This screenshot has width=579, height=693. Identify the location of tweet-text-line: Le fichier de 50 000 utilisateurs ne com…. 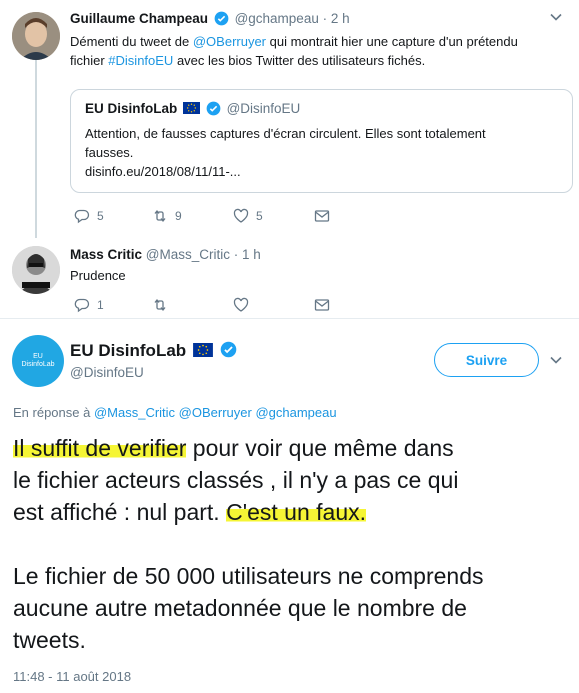
(248, 576).